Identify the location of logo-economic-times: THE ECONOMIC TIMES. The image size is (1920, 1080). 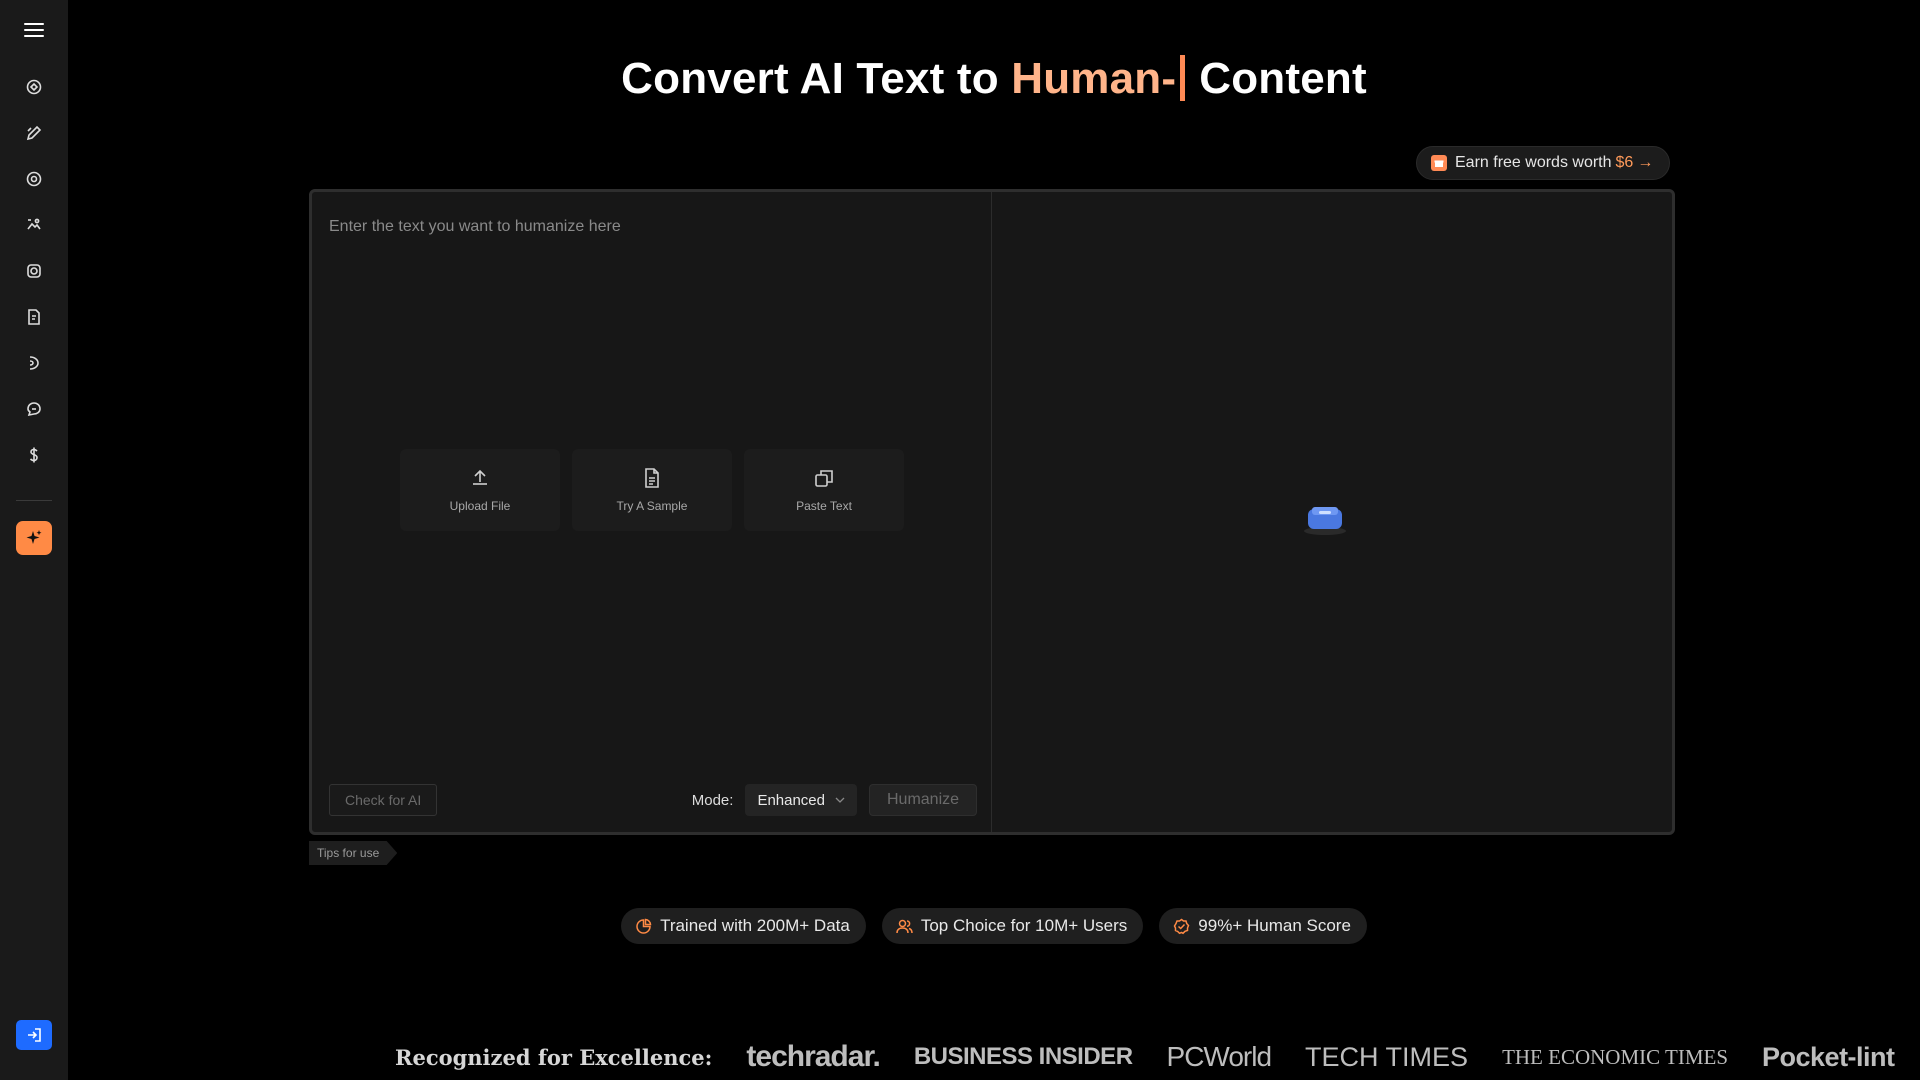
(1615, 1056).